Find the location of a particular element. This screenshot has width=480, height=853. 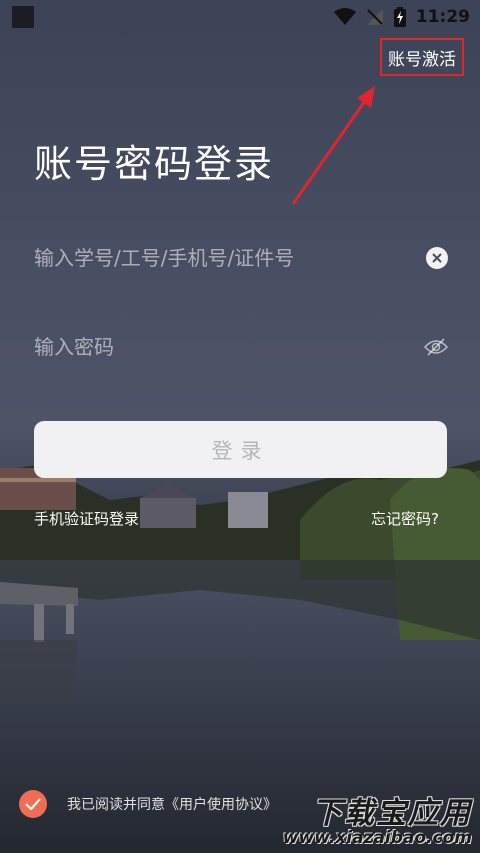

no-signal-icon is located at coordinates (374, 17).